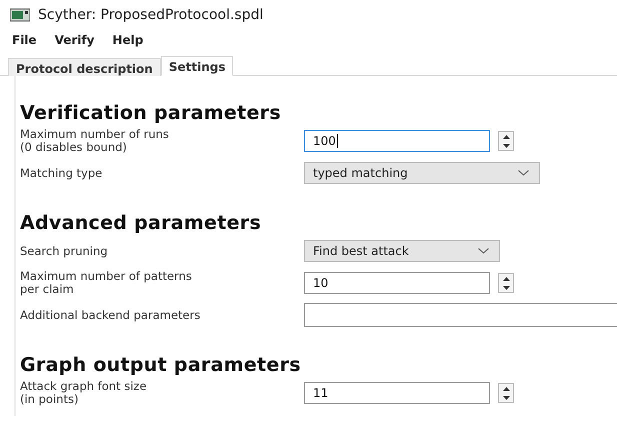 The width and height of the screenshot is (617, 426). Describe the element at coordinates (74, 40) in the screenshot. I see `menu-item: Verify` at that location.